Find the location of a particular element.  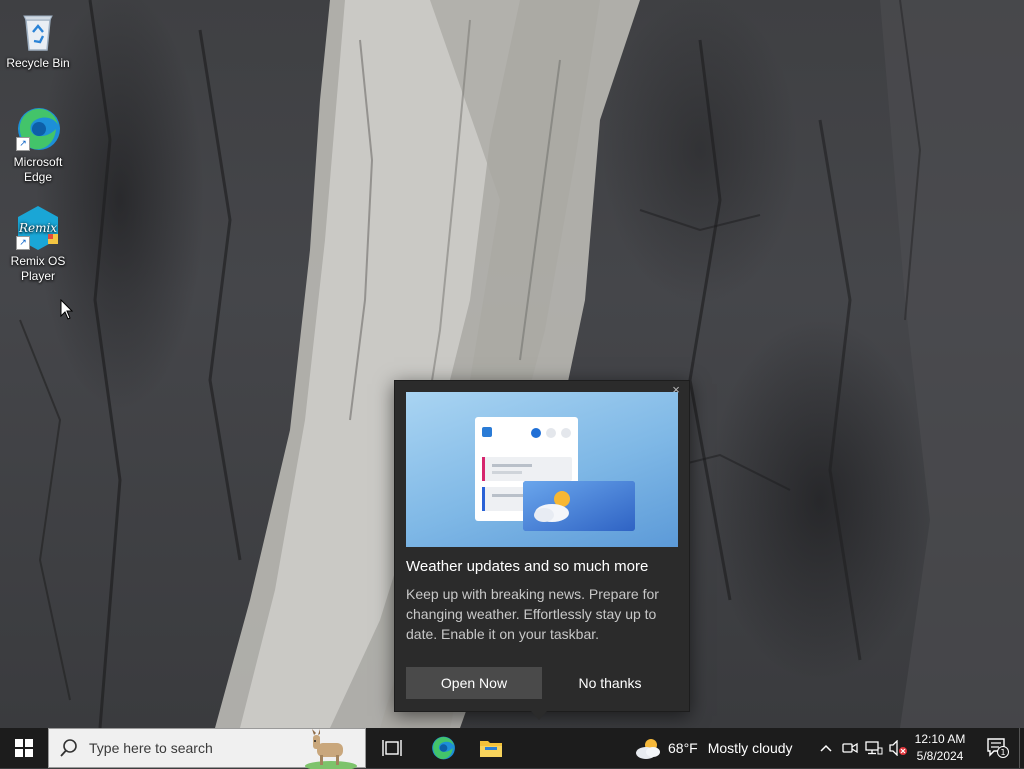

task-view-icon is located at coordinates (392, 748).